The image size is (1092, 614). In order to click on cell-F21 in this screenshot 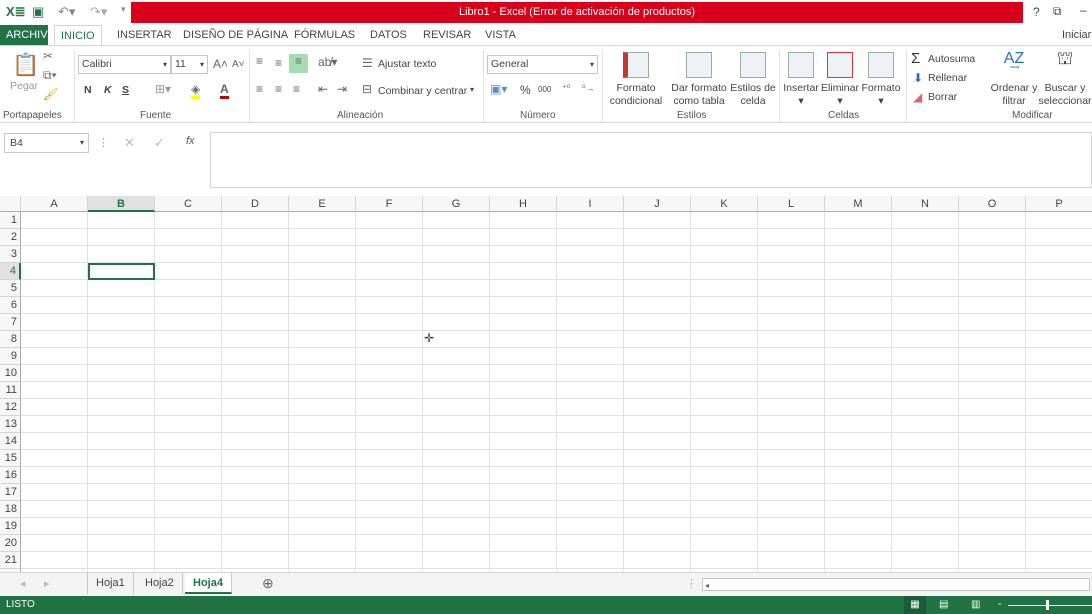, I will do `click(389, 560)`.